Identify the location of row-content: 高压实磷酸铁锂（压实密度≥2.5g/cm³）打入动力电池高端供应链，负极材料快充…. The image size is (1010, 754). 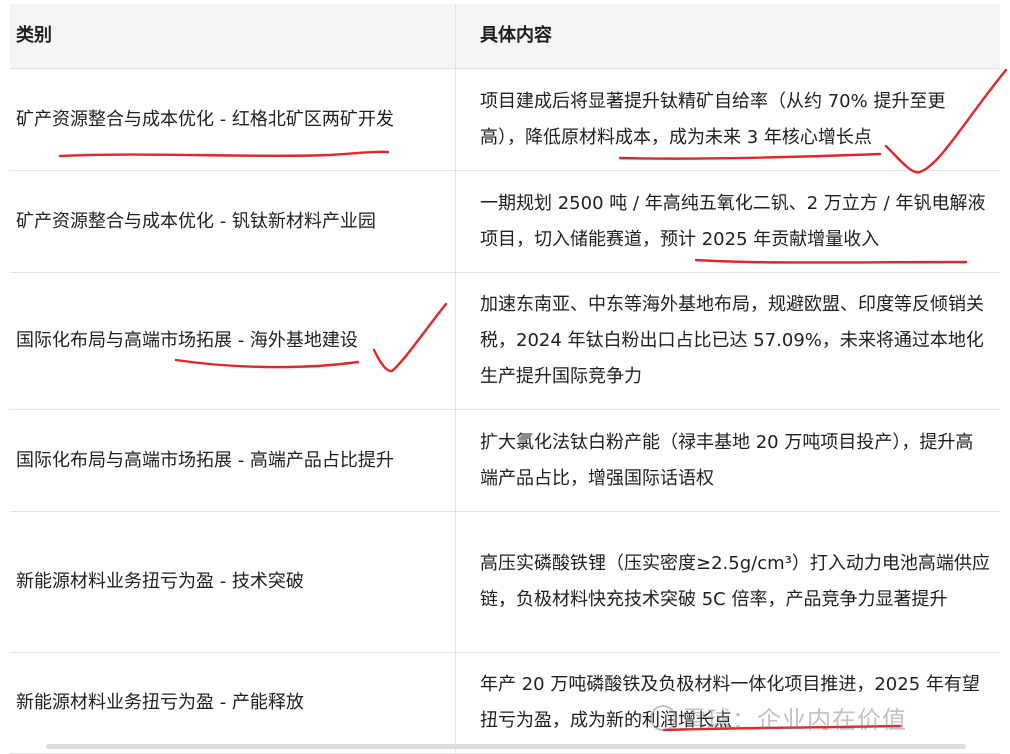
(735, 581).